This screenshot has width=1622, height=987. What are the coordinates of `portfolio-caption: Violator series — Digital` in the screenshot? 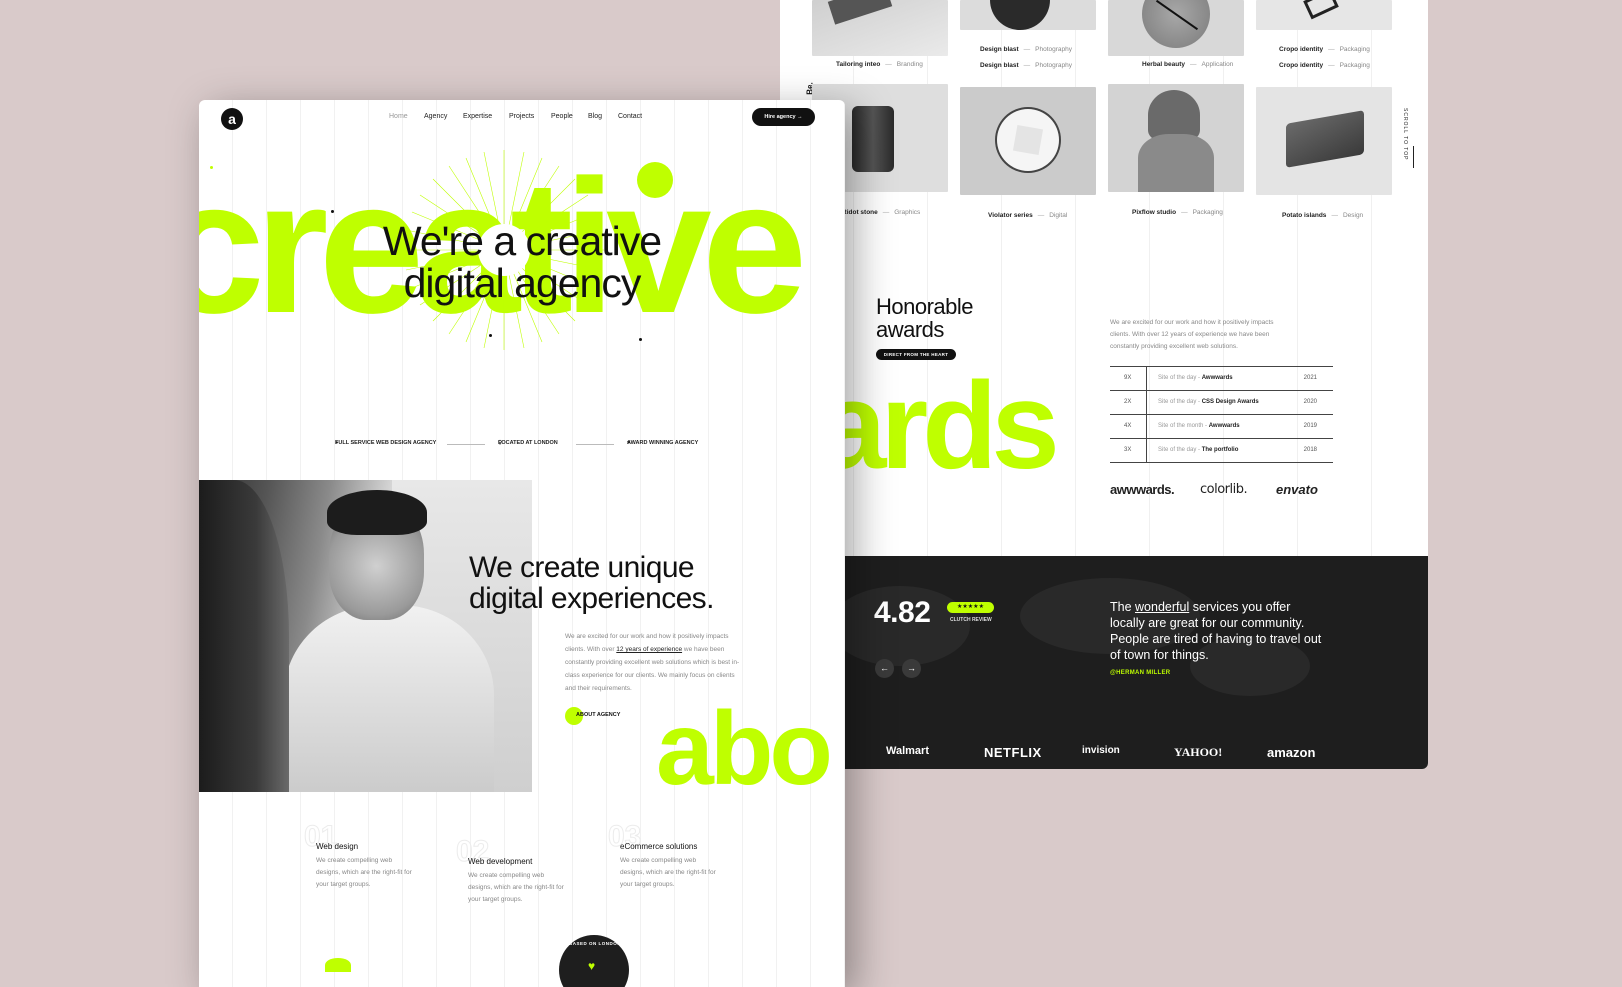 It's located at (1027, 215).